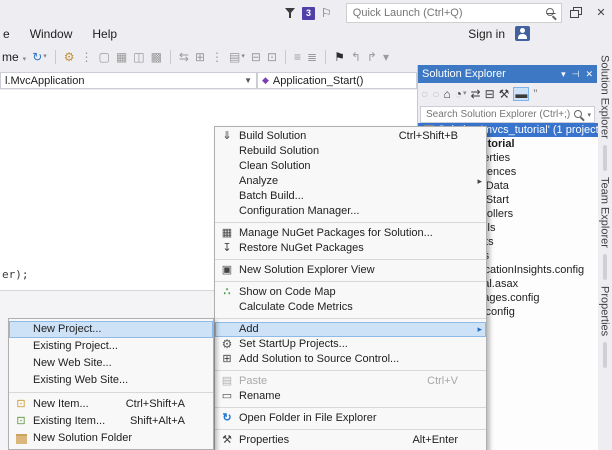 This screenshot has width=612, height=450. I want to click on send-back-icon: ⊡, so click(272, 57).